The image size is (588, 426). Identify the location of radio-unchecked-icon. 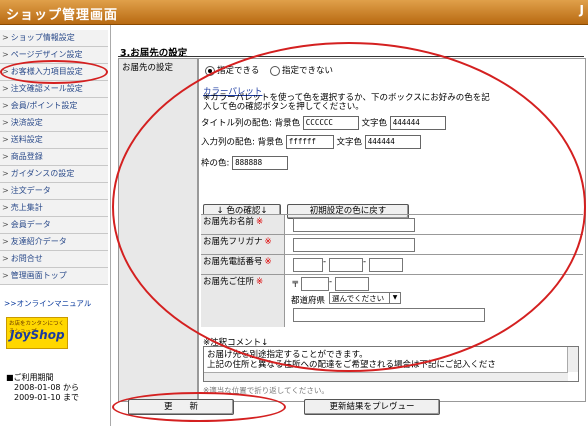
(275, 70).